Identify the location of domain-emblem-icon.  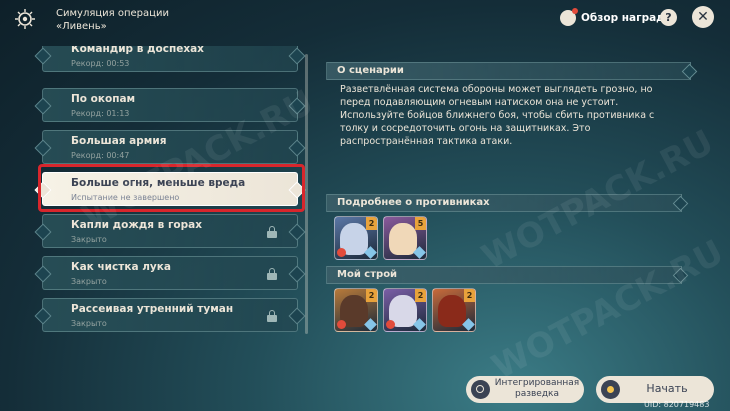
(25, 19).